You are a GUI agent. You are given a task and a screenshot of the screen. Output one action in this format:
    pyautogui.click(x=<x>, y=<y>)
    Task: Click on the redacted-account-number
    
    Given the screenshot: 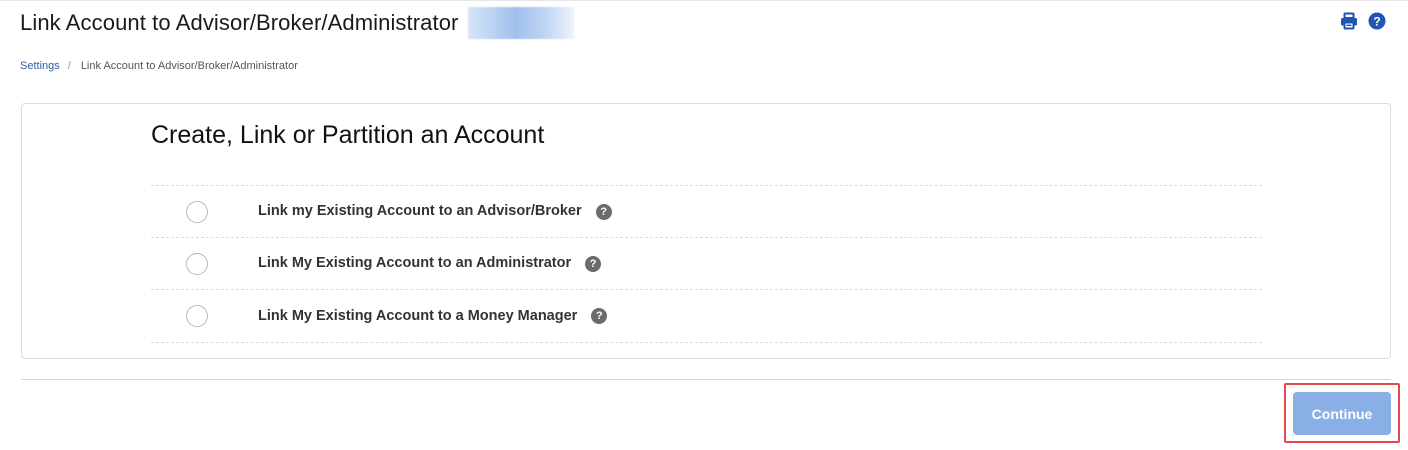 What is the action you would take?
    pyautogui.click(x=521, y=23)
    